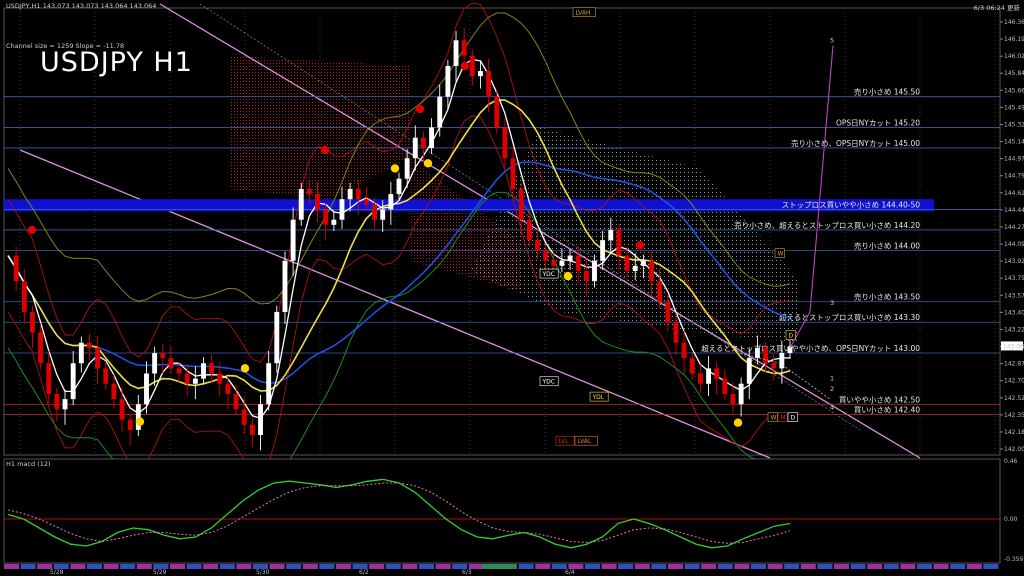 This screenshot has width=1024, height=576. I want to click on level-label: 売り小さめ、超えるとストップロス買い小さめ 144.20, so click(827, 225).